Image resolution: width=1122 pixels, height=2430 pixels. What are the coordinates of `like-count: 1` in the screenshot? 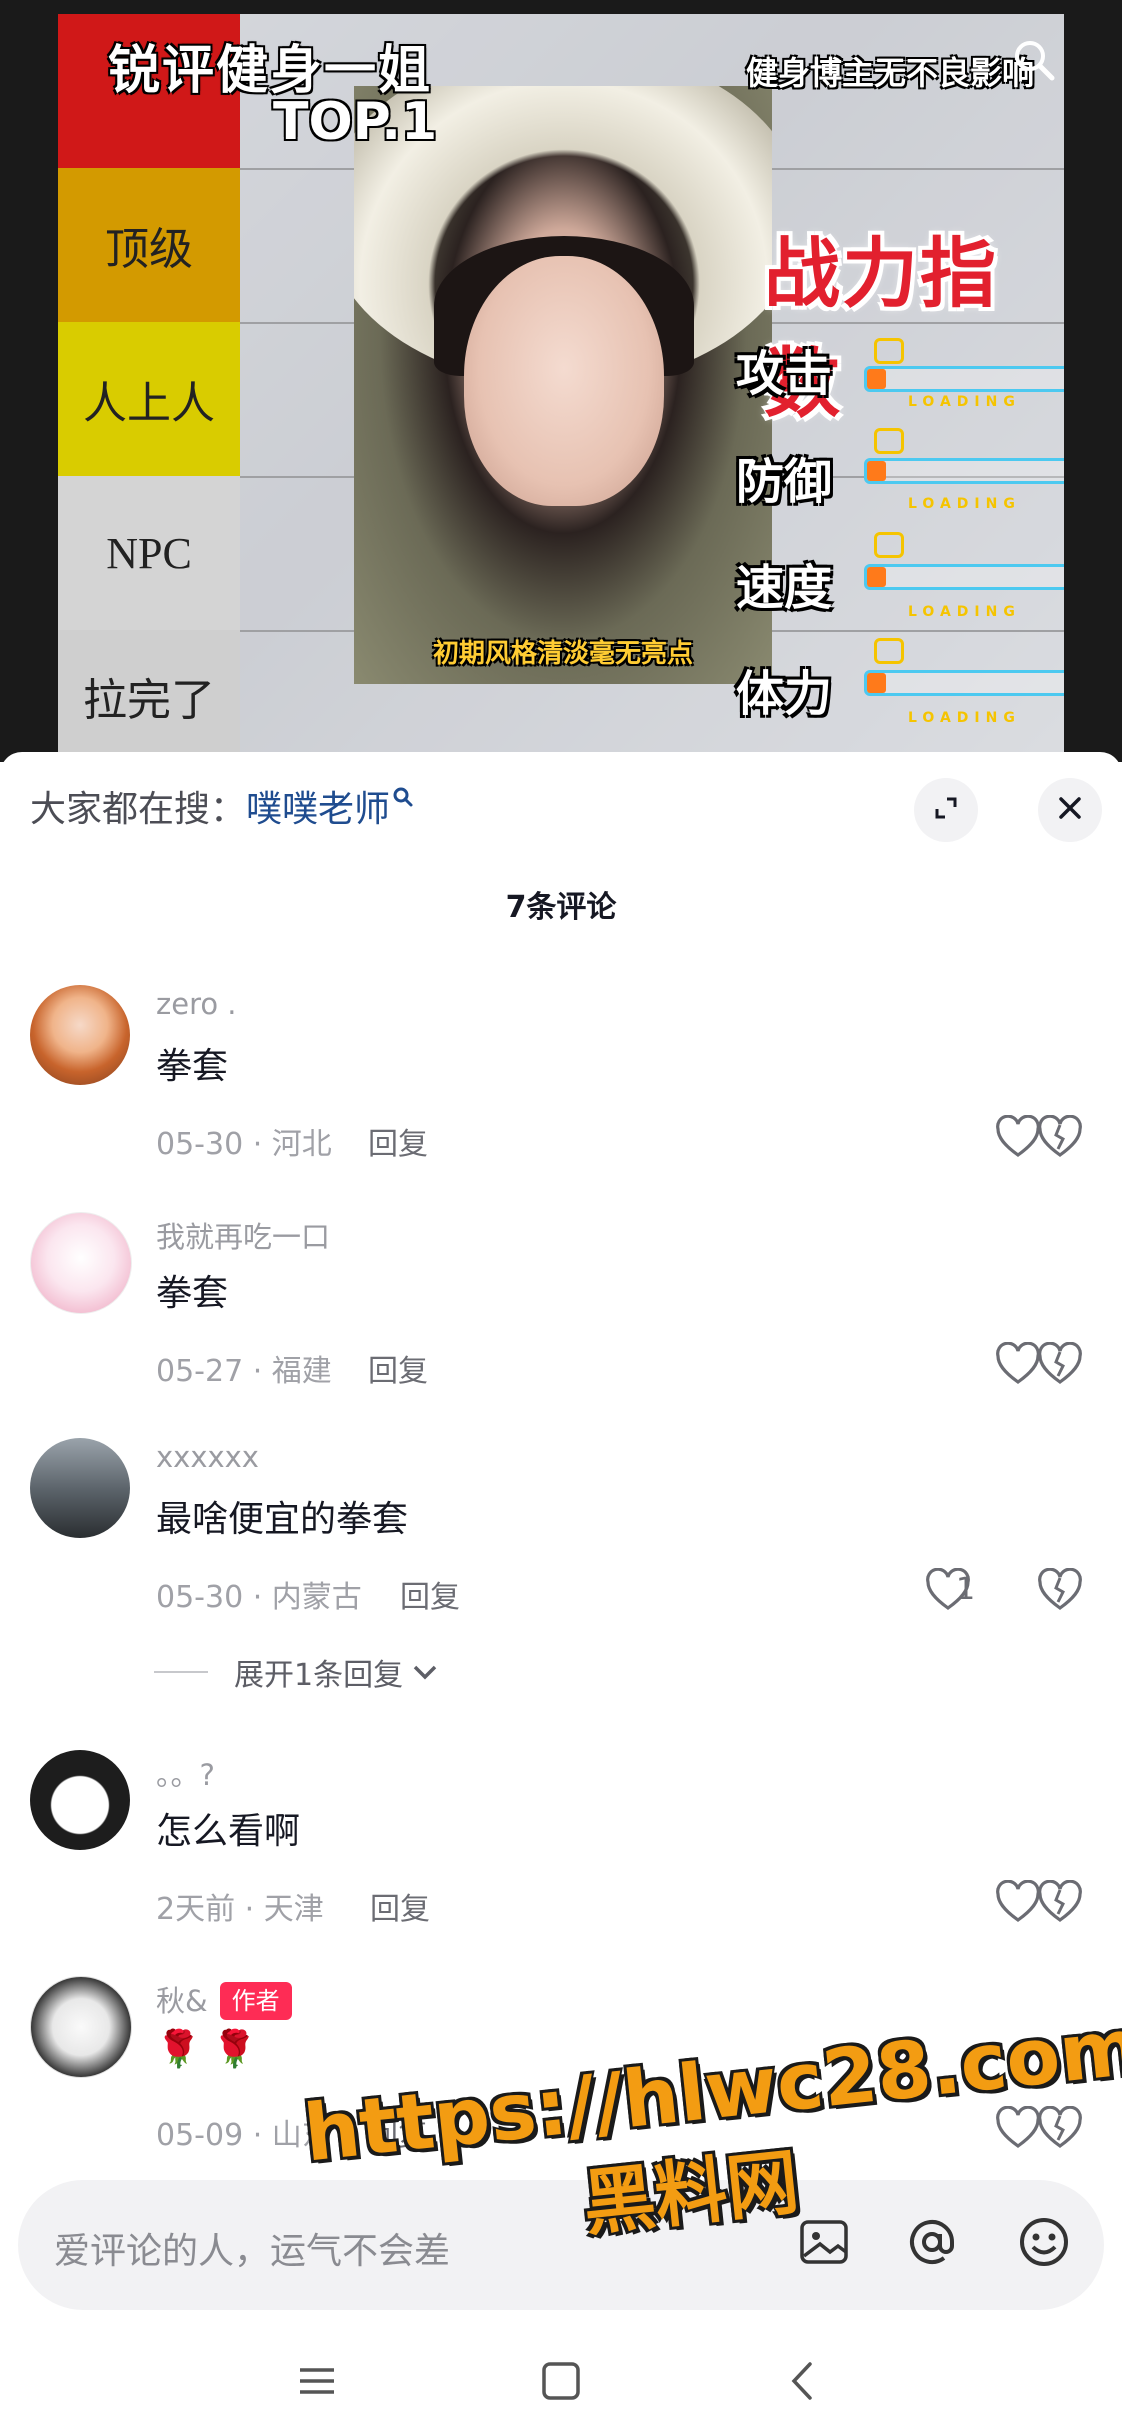 It's located at (966, 1589).